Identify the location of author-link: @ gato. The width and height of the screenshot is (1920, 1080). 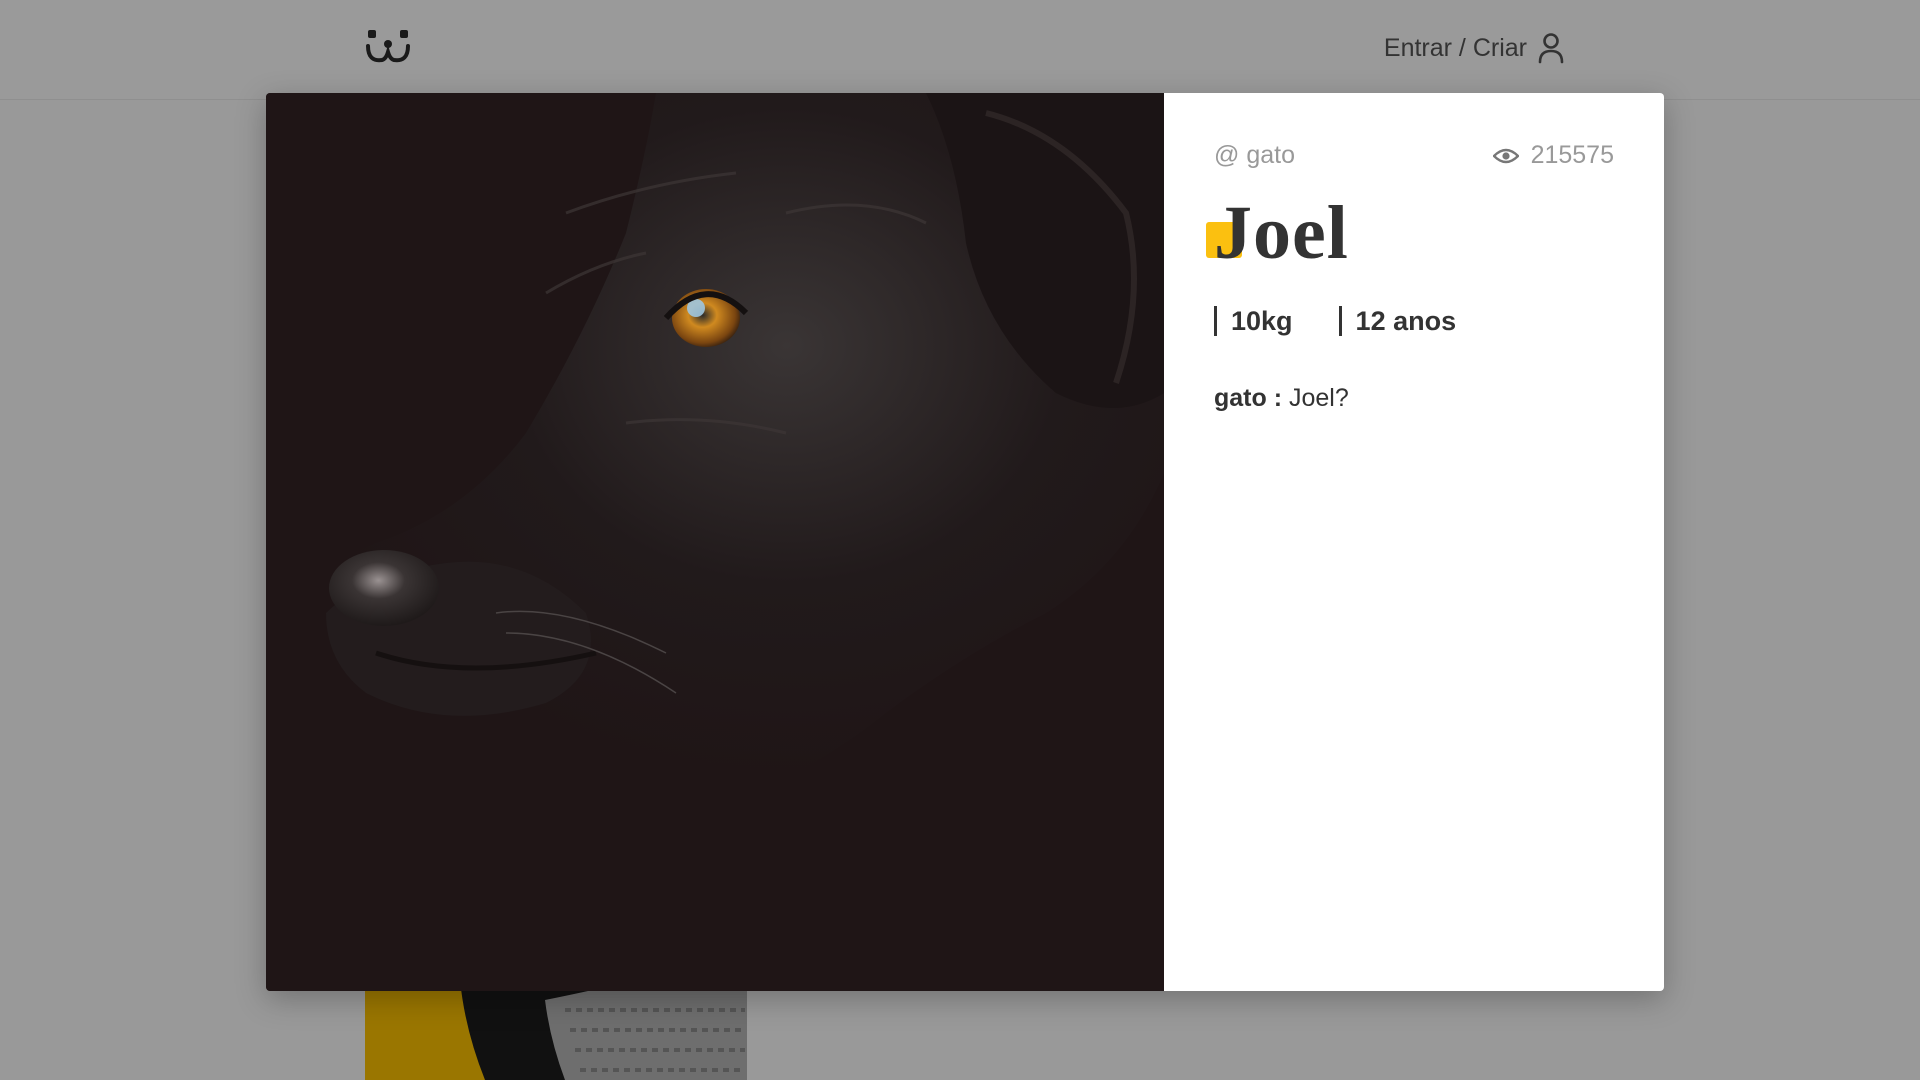
(1254, 155).